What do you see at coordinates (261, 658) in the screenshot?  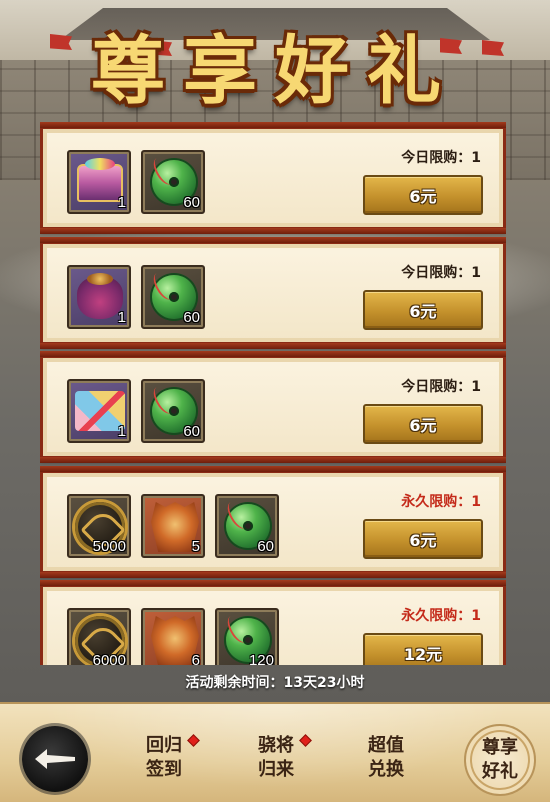 I see `item-quantity: 120` at bounding box center [261, 658].